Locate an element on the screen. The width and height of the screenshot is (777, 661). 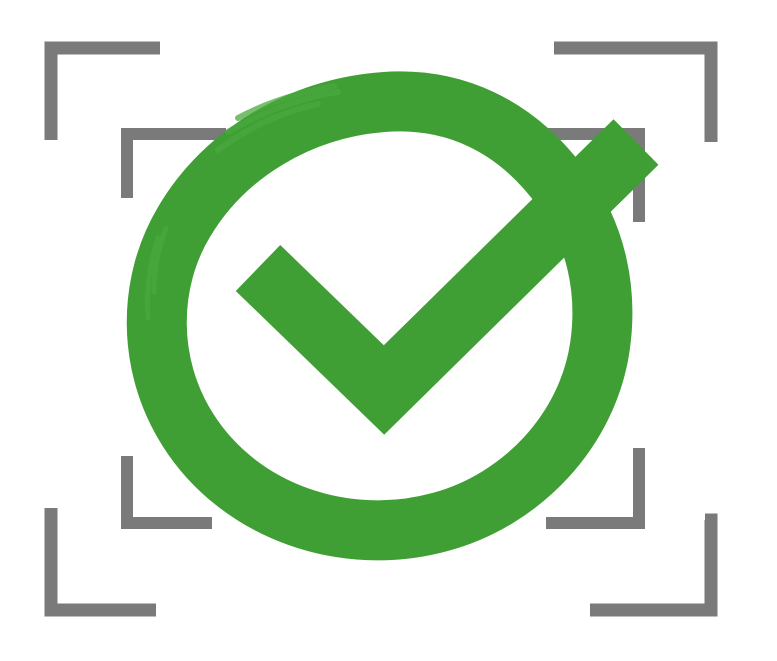
outer-bracket-bottom-right is located at coordinates (654, 565).